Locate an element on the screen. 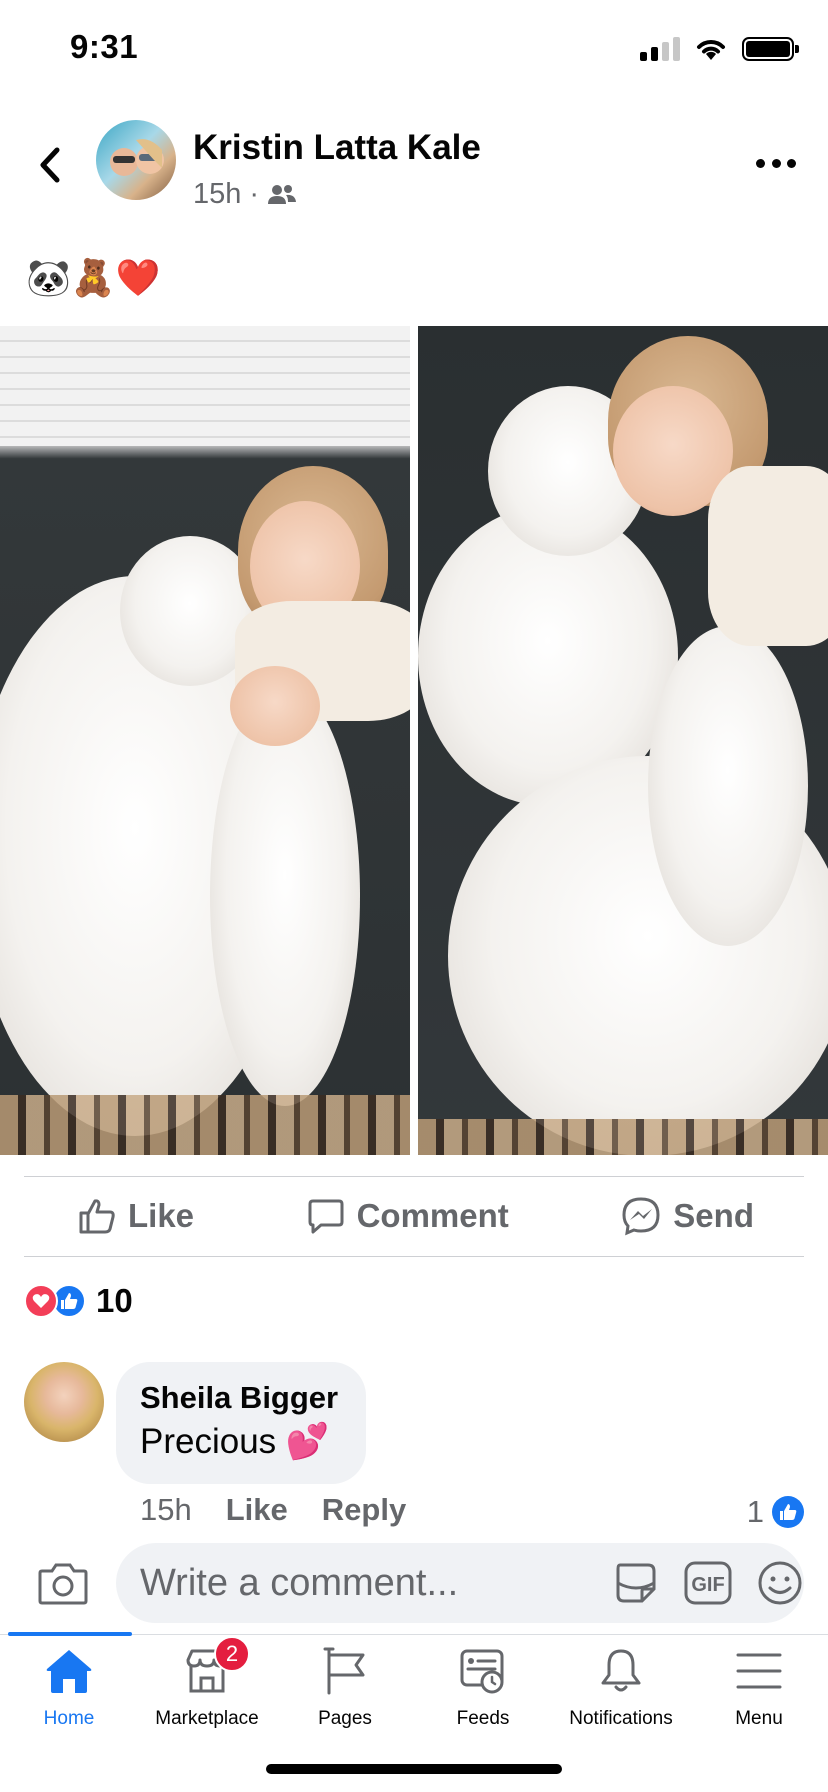 The image size is (828, 1792). nav-feeds: Feeds is located at coordinates (483, 1692).